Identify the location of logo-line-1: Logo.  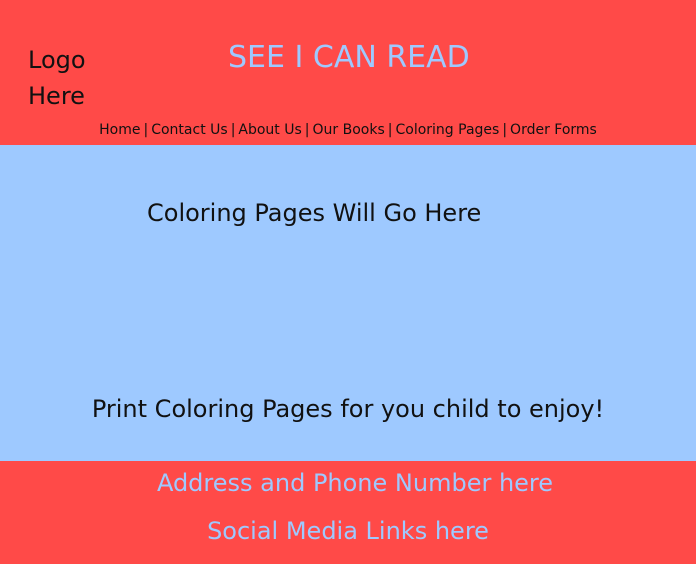
(57, 60).